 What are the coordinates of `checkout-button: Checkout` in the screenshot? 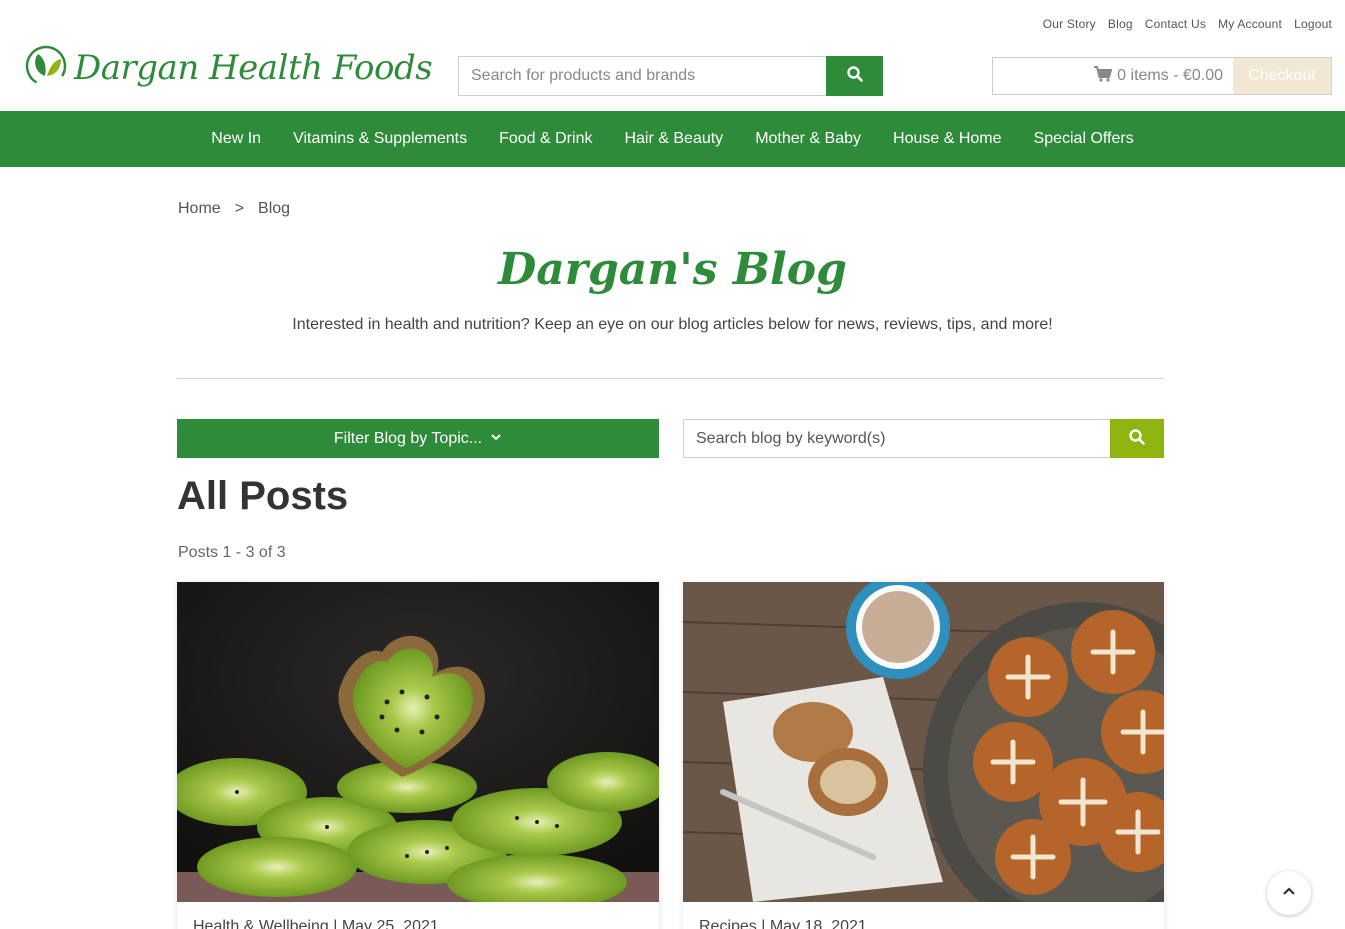 It's located at (1282, 76).